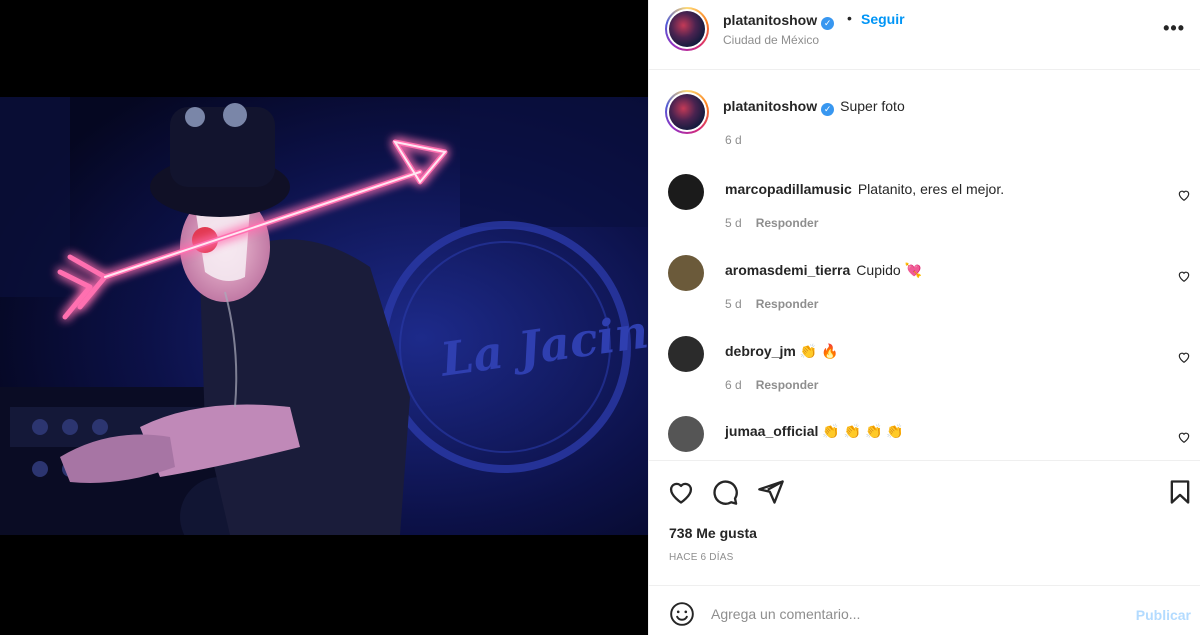 The width and height of the screenshot is (1200, 635). What do you see at coordinates (1180, 492) in the screenshot?
I see `bookmark-icon` at bounding box center [1180, 492].